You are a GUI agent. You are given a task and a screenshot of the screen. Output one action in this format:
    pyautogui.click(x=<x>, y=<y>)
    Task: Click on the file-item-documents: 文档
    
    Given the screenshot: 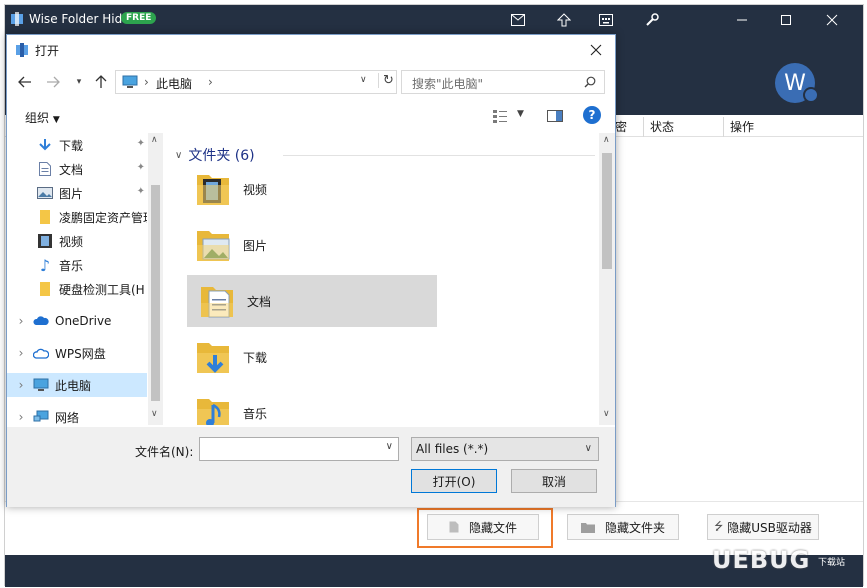 What is the action you would take?
    pyautogui.click(x=312, y=301)
    